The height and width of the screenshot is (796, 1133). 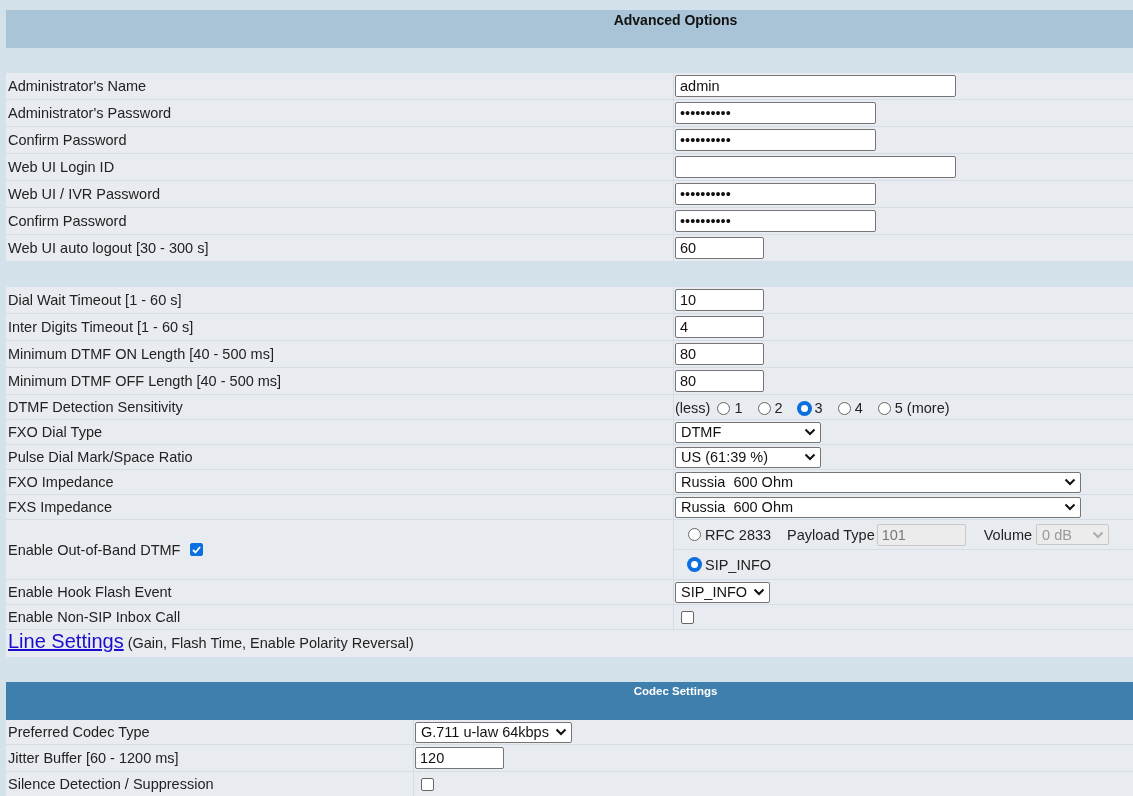 I want to click on field-label: Payload Type, so click(x=831, y=534).